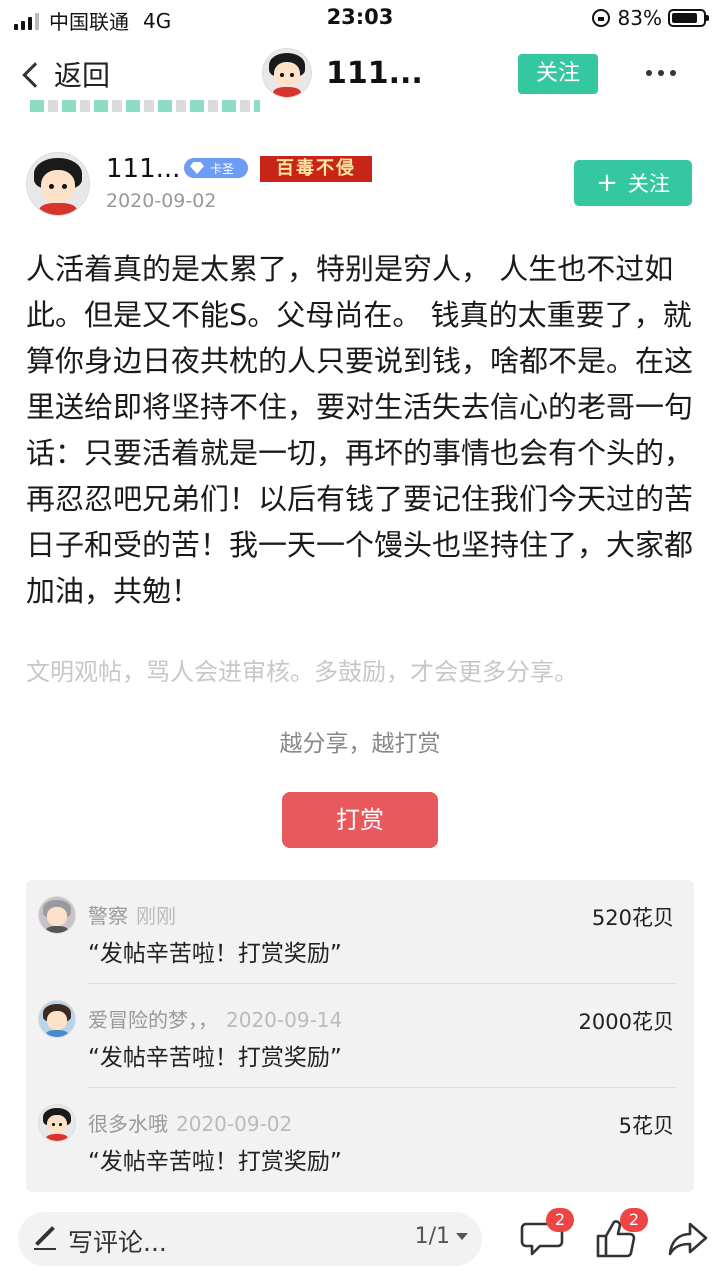  What do you see at coordinates (302, 672) in the screenshot?
I see `civility-notice: 文明观帖，骂人会进审核。多鼓励，才会更多分享。` at bounding box center [302, 672].